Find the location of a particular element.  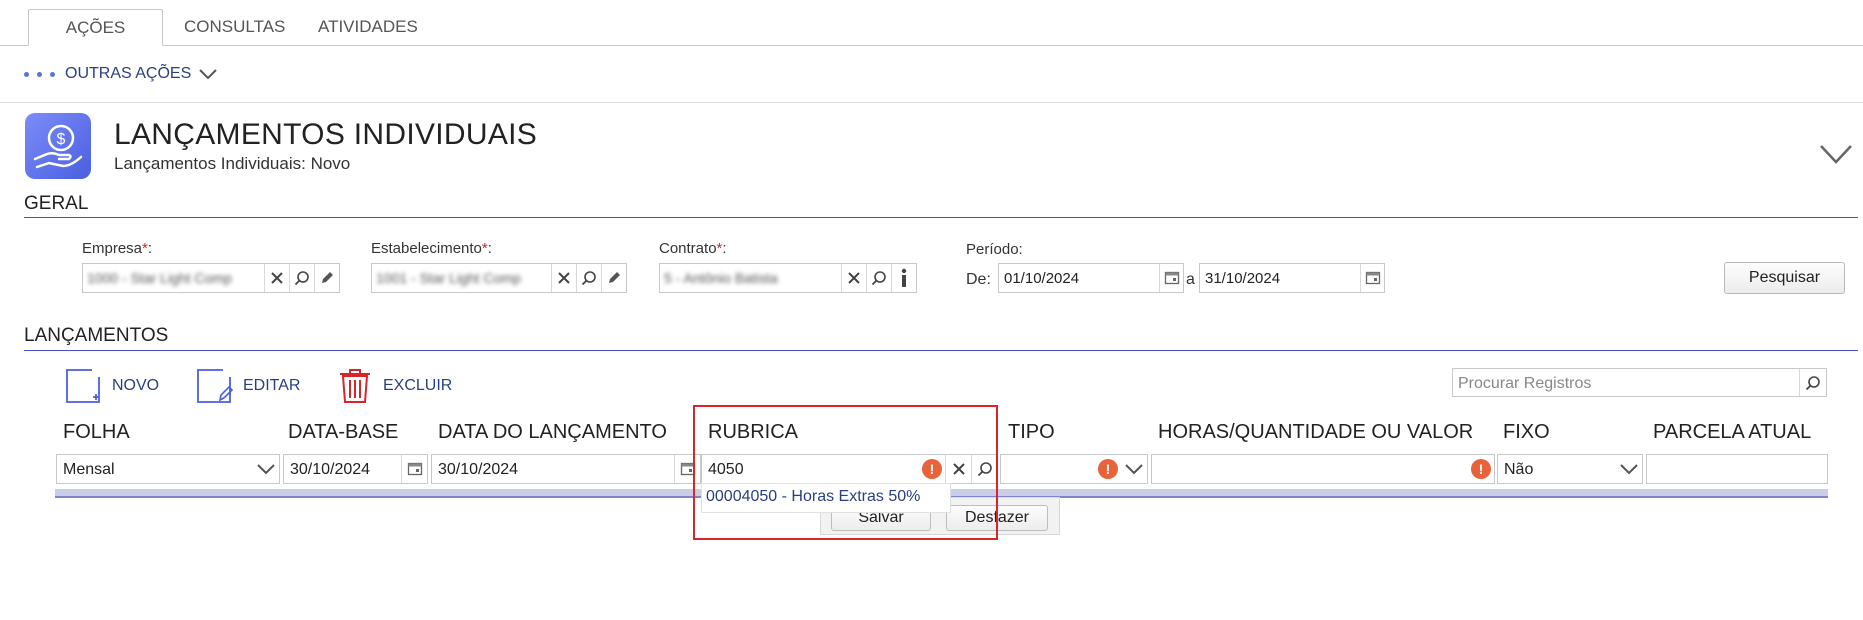

estabelecimento-field: 1001 - Star Light Comp is located at coordinates (499, 278).